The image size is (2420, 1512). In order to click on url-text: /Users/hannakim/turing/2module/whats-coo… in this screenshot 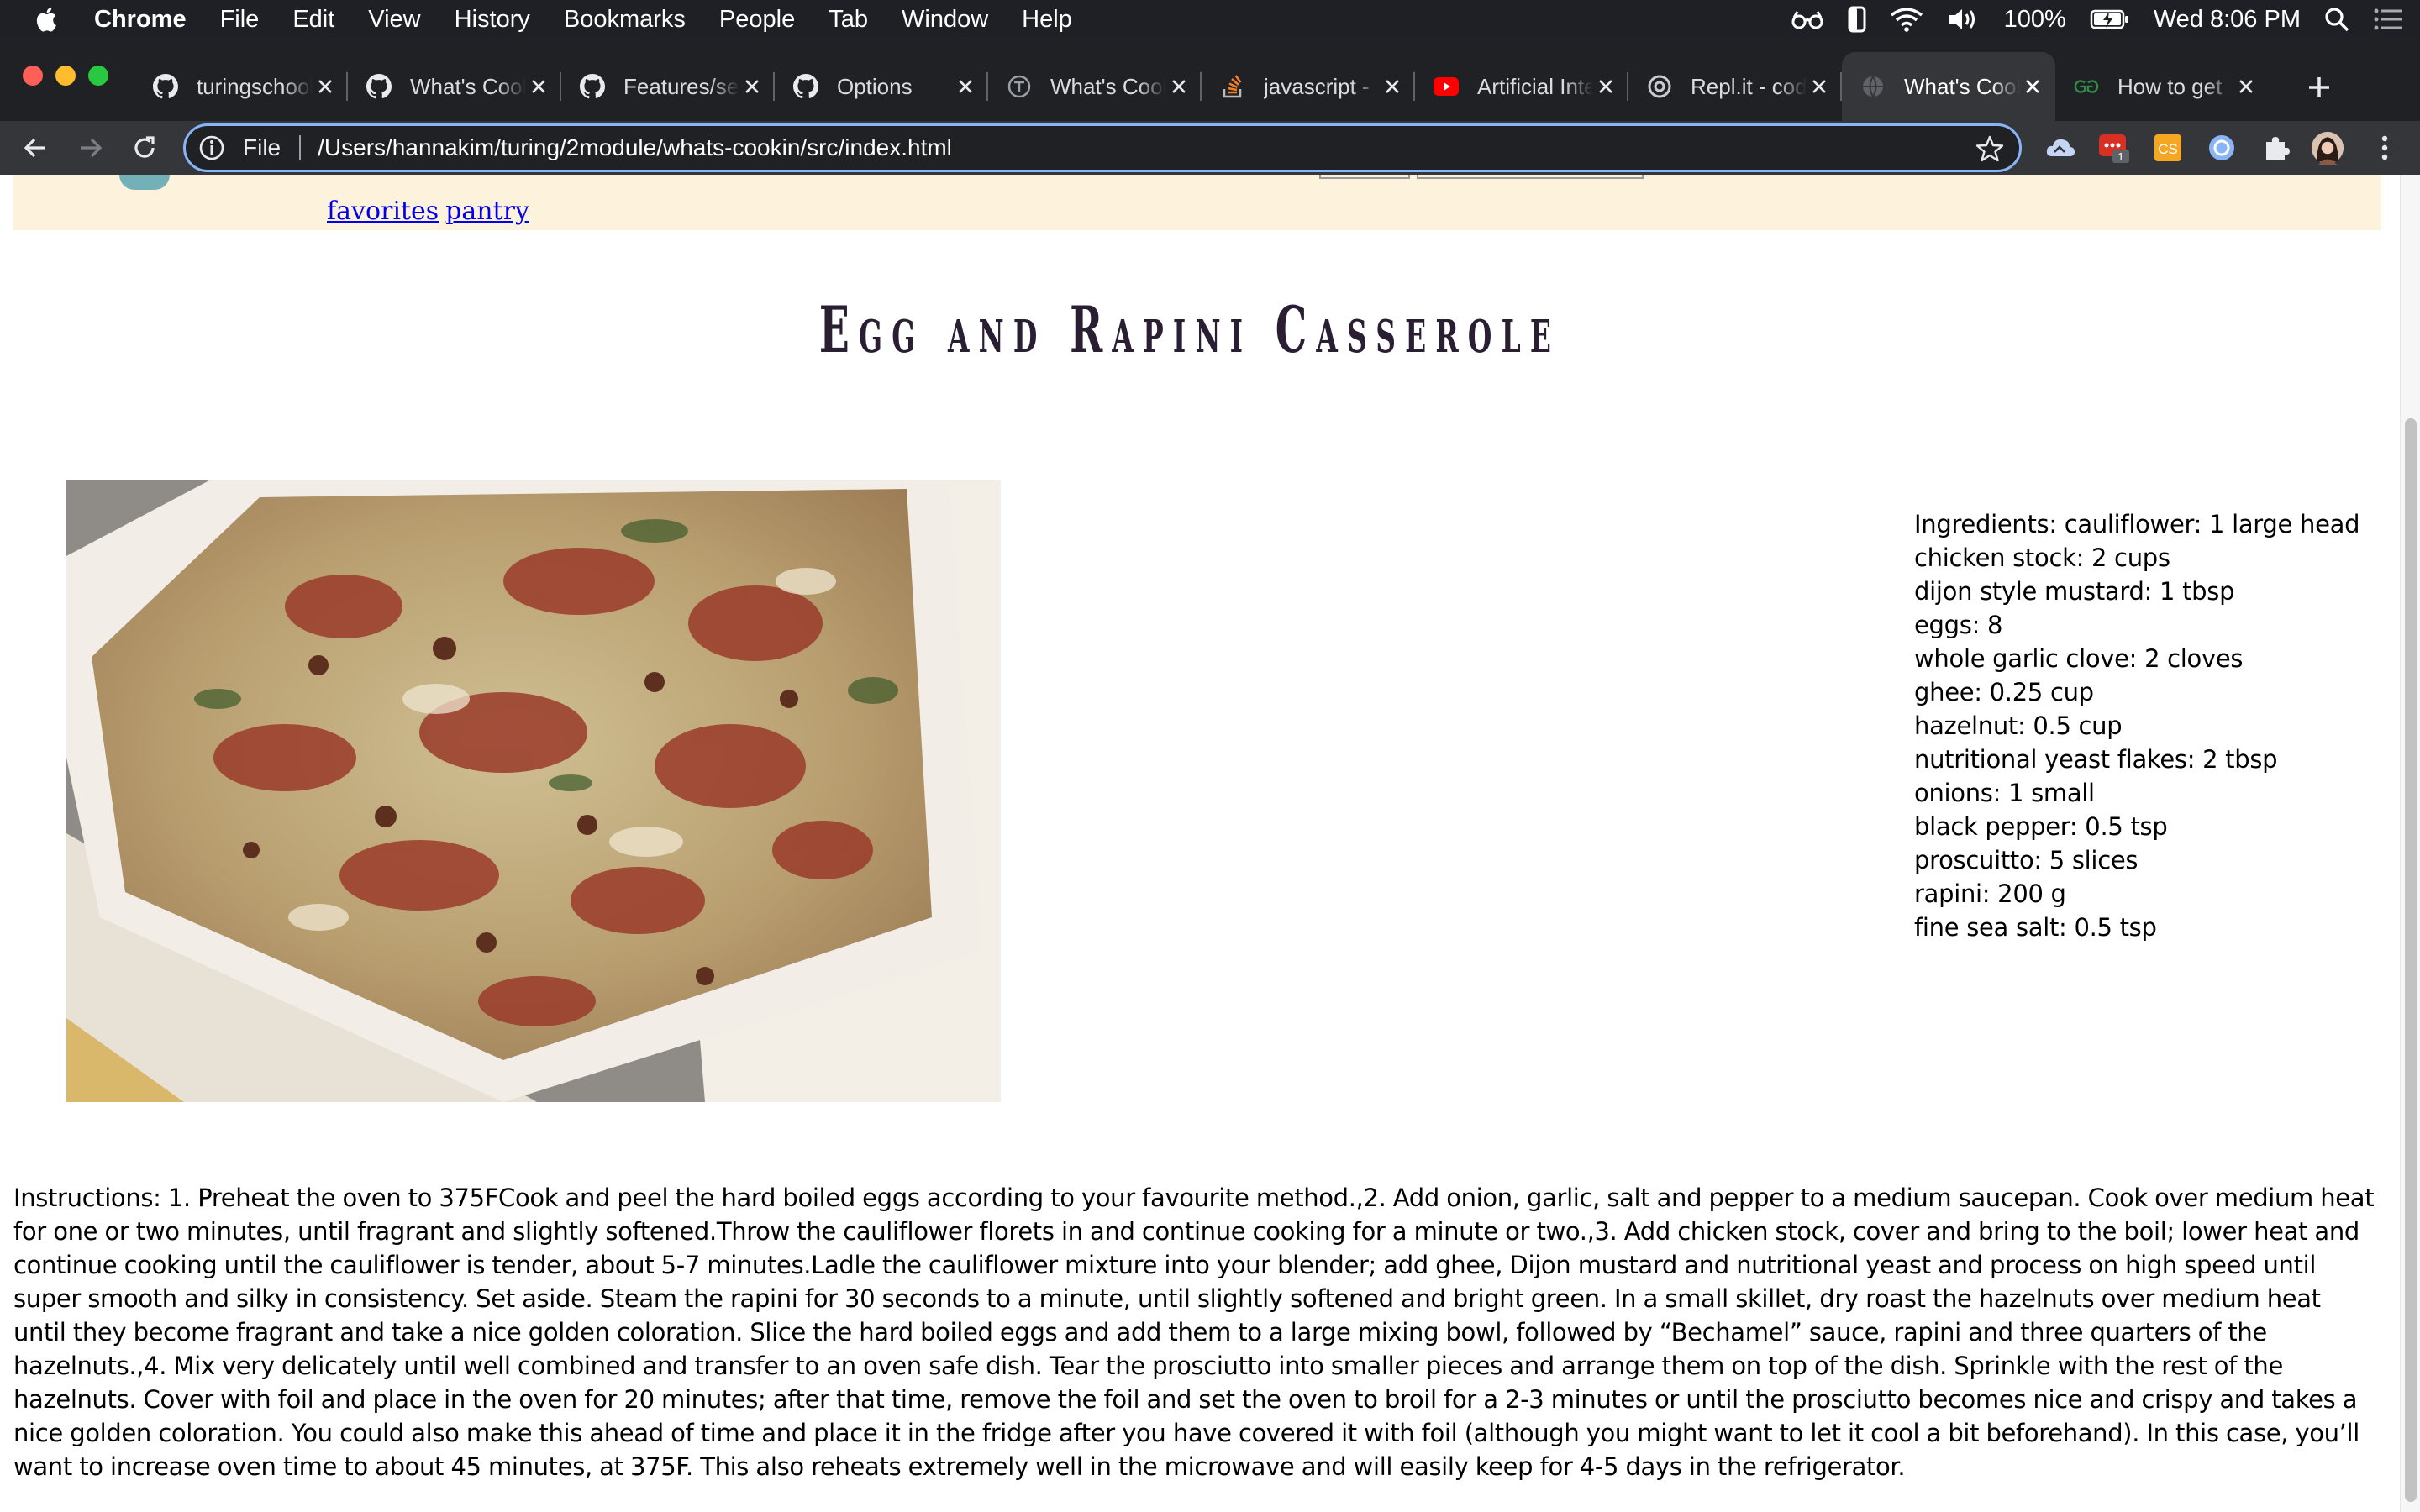, I will do `click(635, 147)`.